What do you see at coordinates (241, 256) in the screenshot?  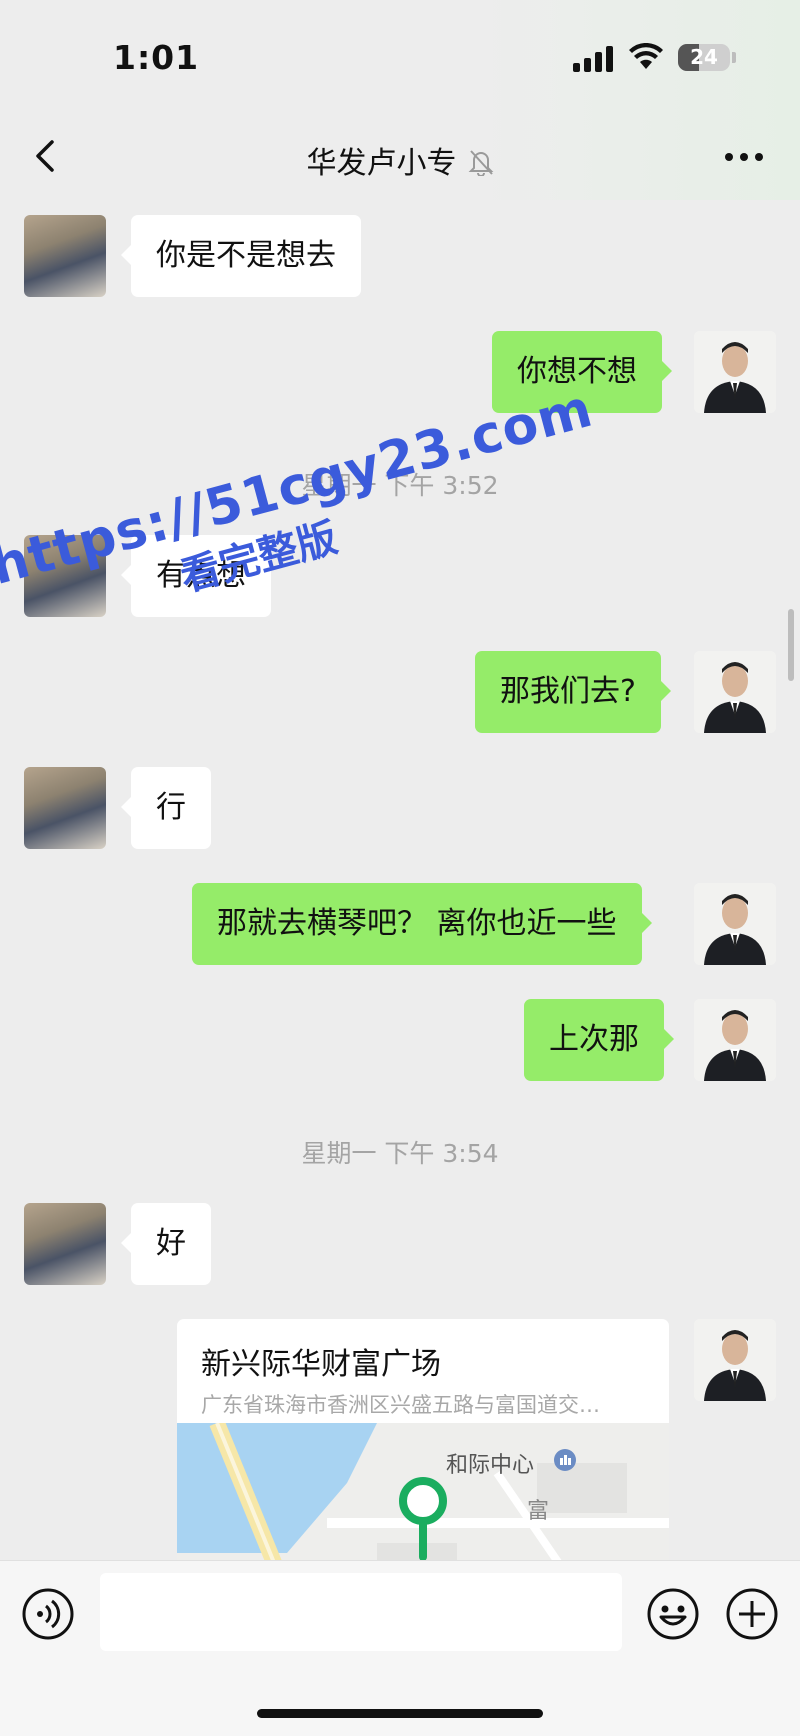 I see `incoming-message: 你是不是想去` at bounding box center [241, 256].